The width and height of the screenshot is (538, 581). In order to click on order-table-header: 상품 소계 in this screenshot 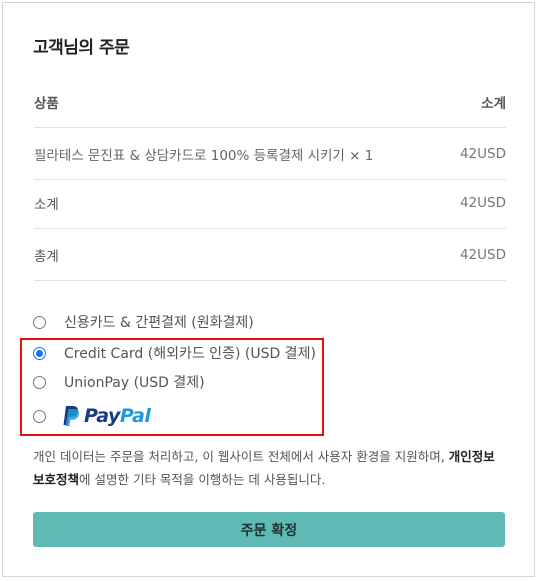, I will do `click(270, 102)`.